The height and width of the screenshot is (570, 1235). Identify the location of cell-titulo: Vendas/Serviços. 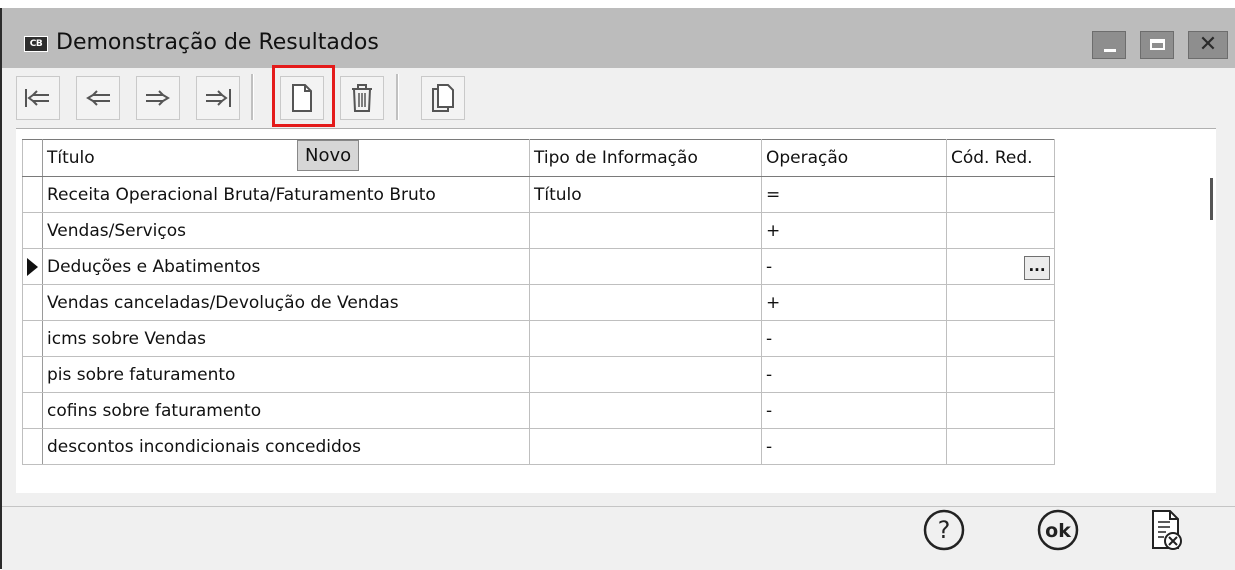
(286, 230).